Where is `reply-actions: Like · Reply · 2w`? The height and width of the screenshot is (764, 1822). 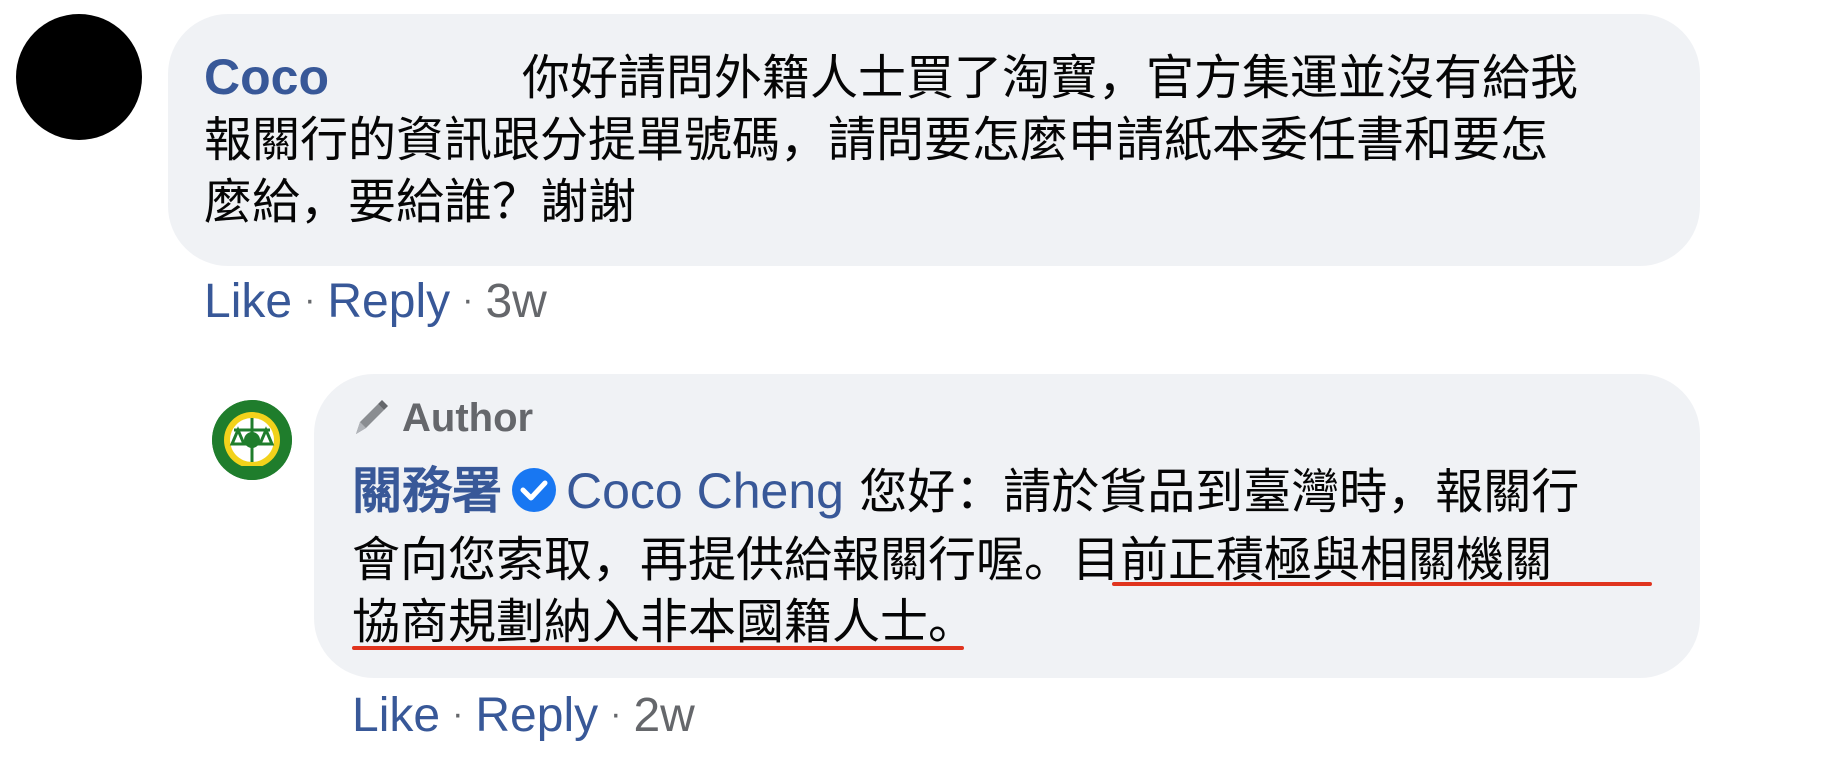
reply-actions: Like · Reply · 2w is located at coordinates (523, 715).